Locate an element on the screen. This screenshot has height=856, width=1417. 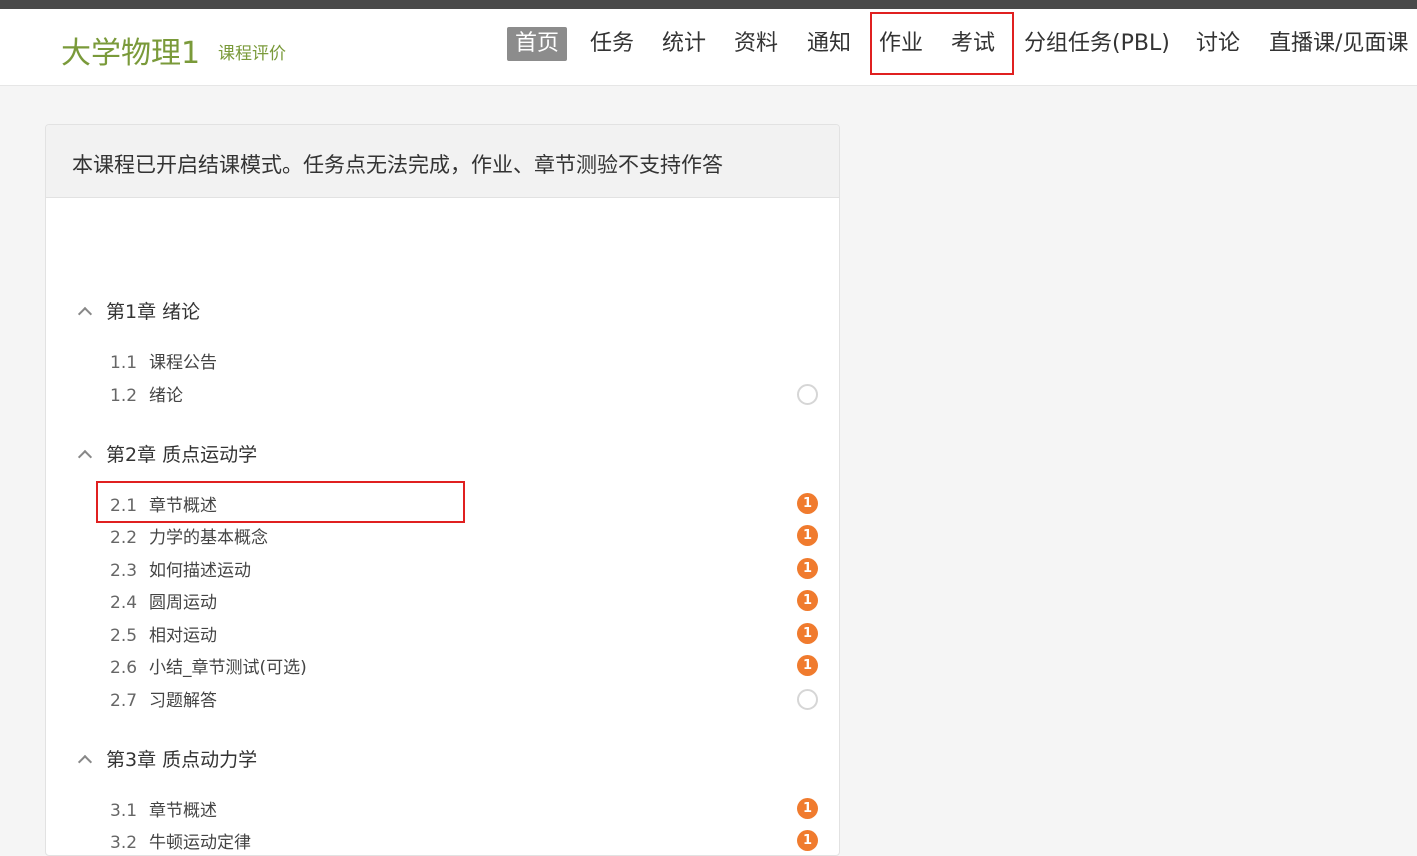
section-2-6: 2.6 小结_章节测试(可选) is located at coordinates (208, 665).